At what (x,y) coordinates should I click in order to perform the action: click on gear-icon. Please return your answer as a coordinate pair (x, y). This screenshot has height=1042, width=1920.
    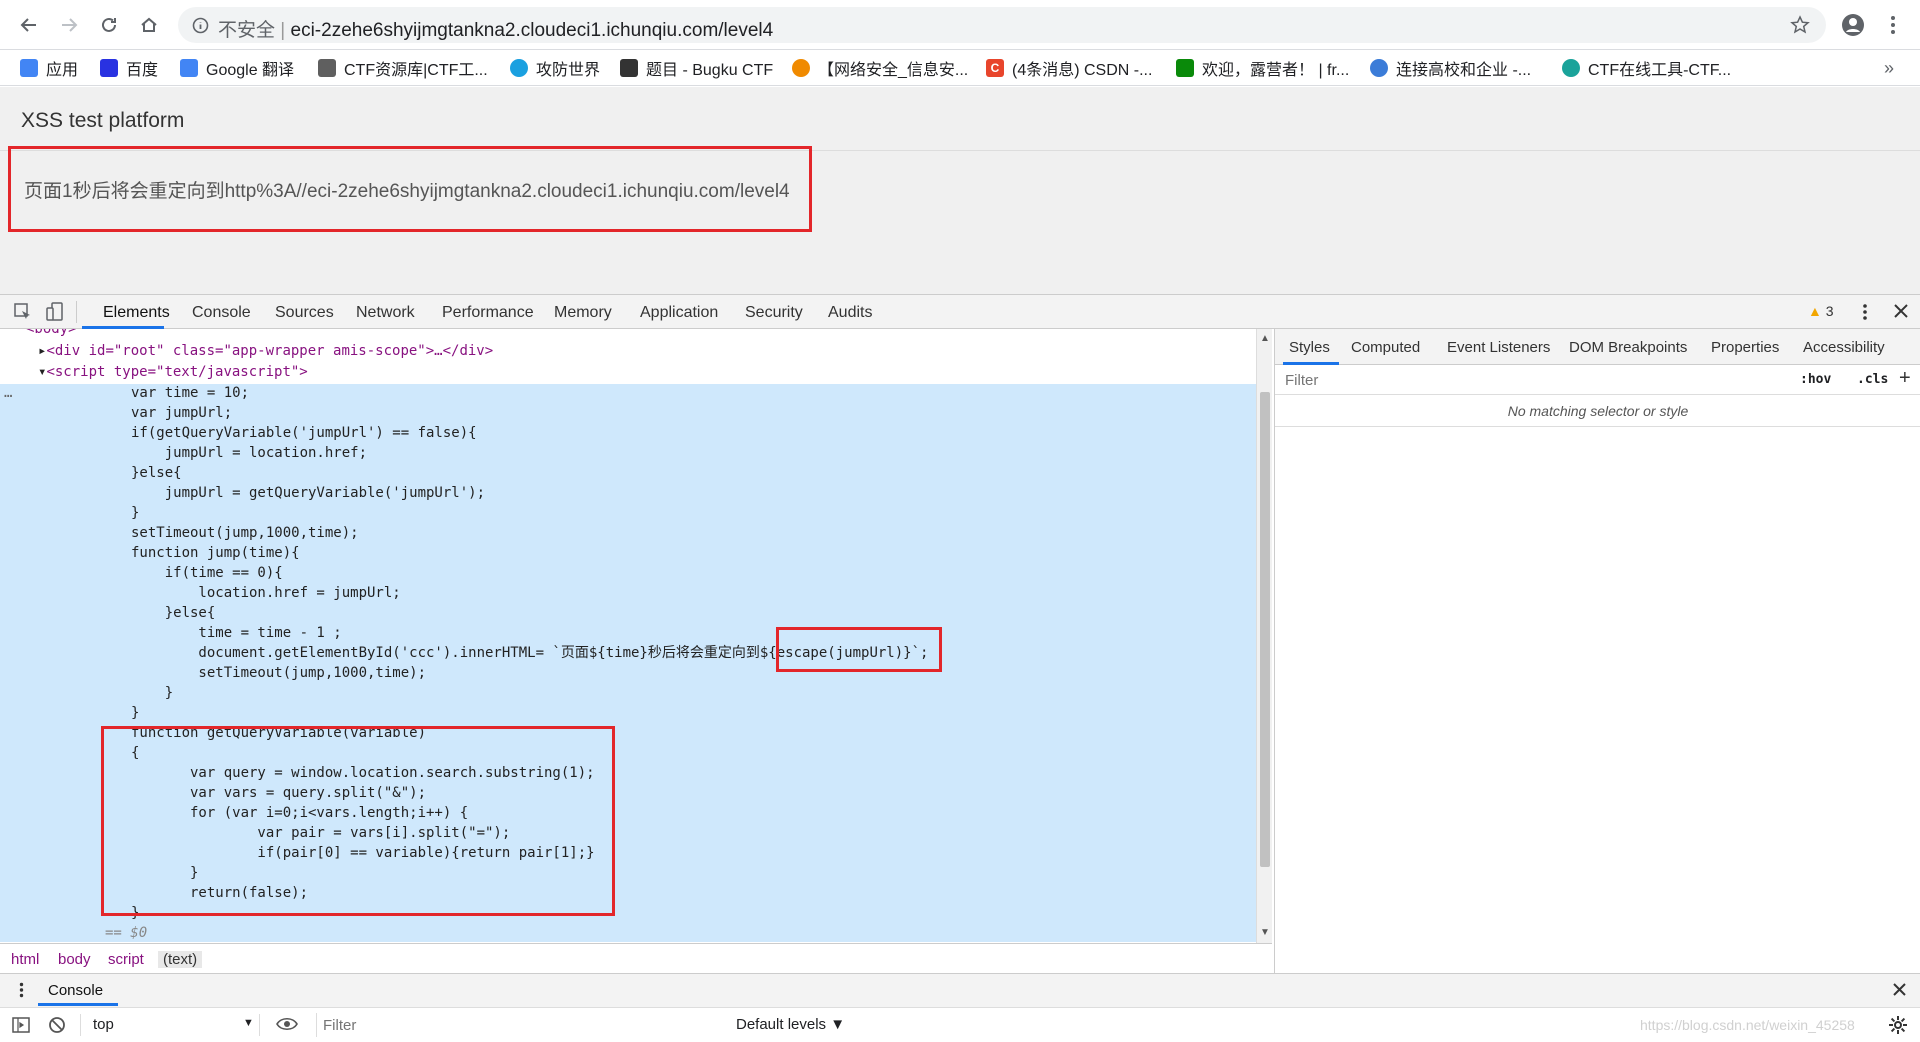
    Looking at the image, I should click on (1898, 1025).